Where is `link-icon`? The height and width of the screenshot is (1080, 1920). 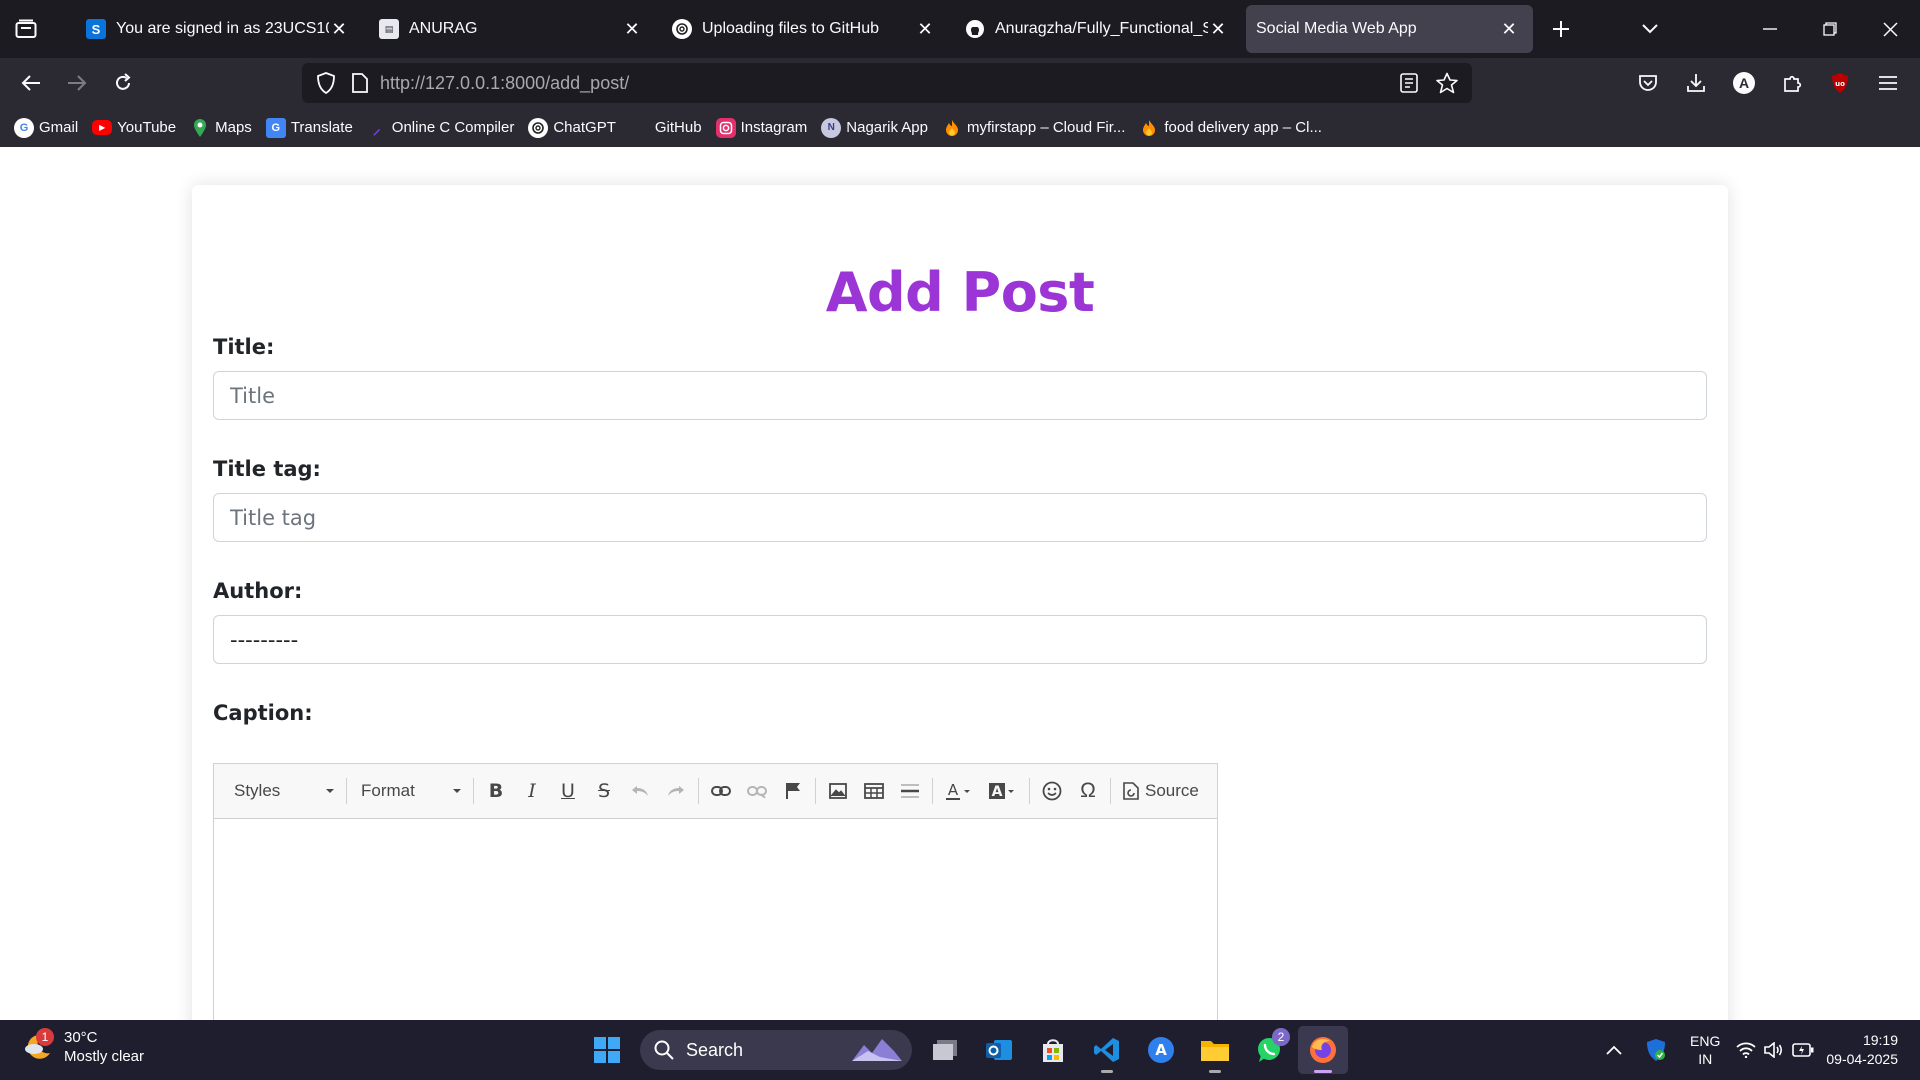 link-icon is located at coordinates (721, 791).